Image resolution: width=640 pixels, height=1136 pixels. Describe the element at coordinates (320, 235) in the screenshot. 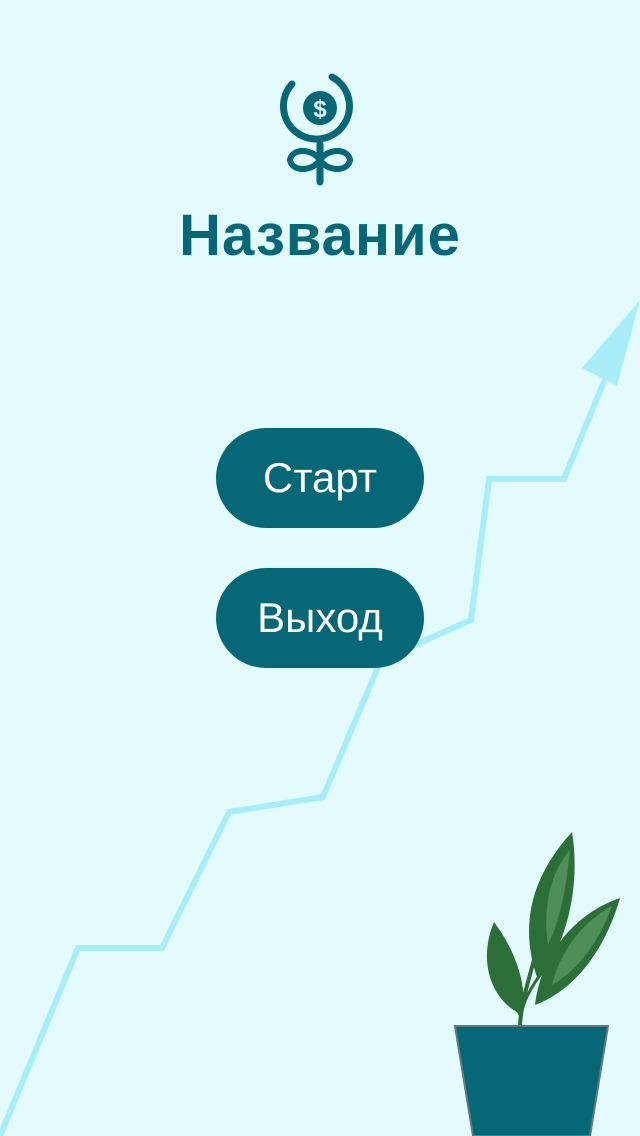

I see `app-title: Название` at that location.